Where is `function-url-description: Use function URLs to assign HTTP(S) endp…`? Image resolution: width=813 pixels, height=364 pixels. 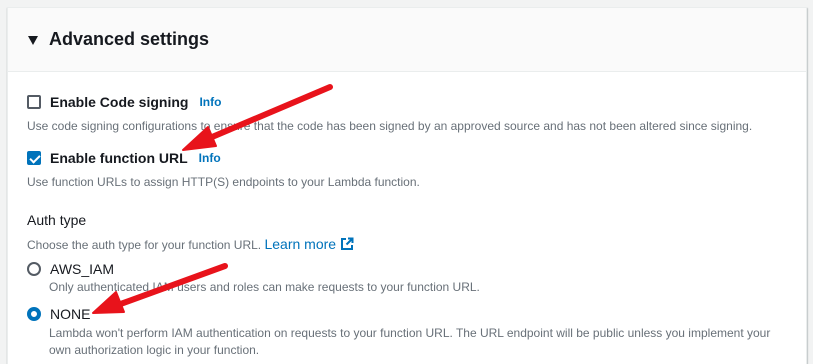 function-url-description: Use function URLs to assign HTTP(S) endp… is located at coordinates (223, 182).